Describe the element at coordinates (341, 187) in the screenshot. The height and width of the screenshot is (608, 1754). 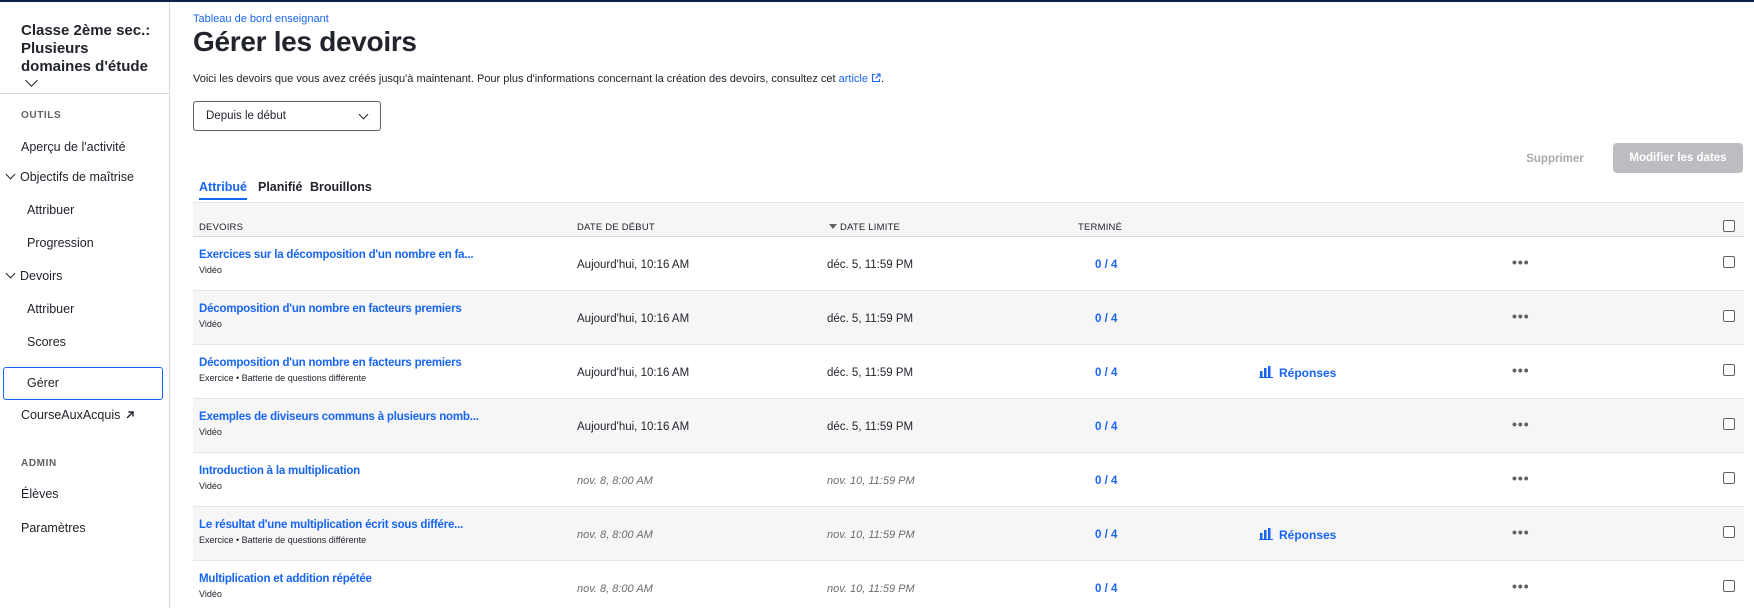
I see `tab-drafts: Brouillons` at that location.